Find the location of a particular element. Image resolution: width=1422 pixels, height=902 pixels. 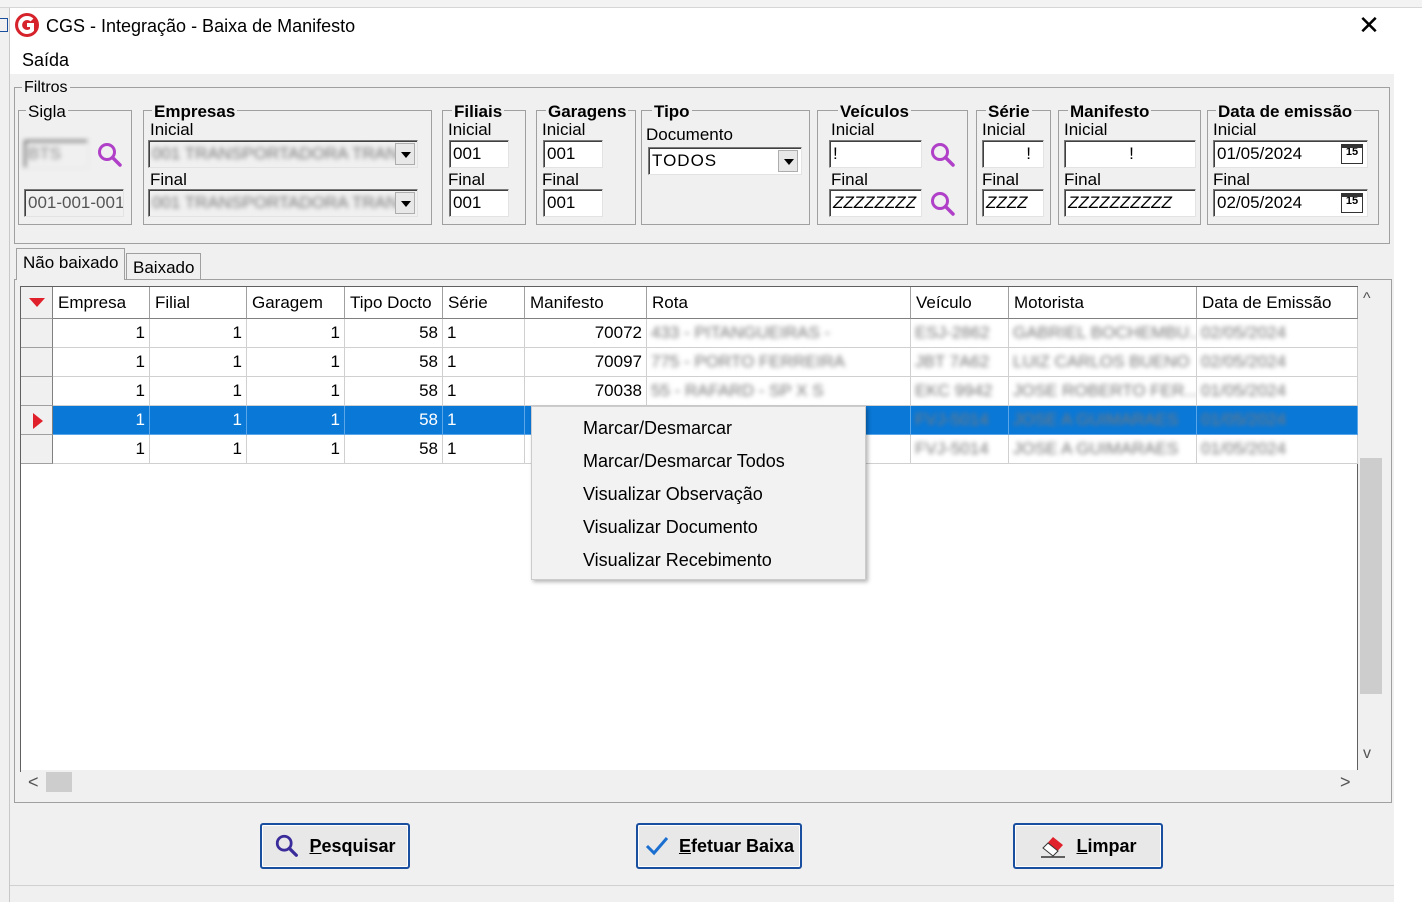

data-emissao-title: Data de emissão is located at coordinates (1285, 112).